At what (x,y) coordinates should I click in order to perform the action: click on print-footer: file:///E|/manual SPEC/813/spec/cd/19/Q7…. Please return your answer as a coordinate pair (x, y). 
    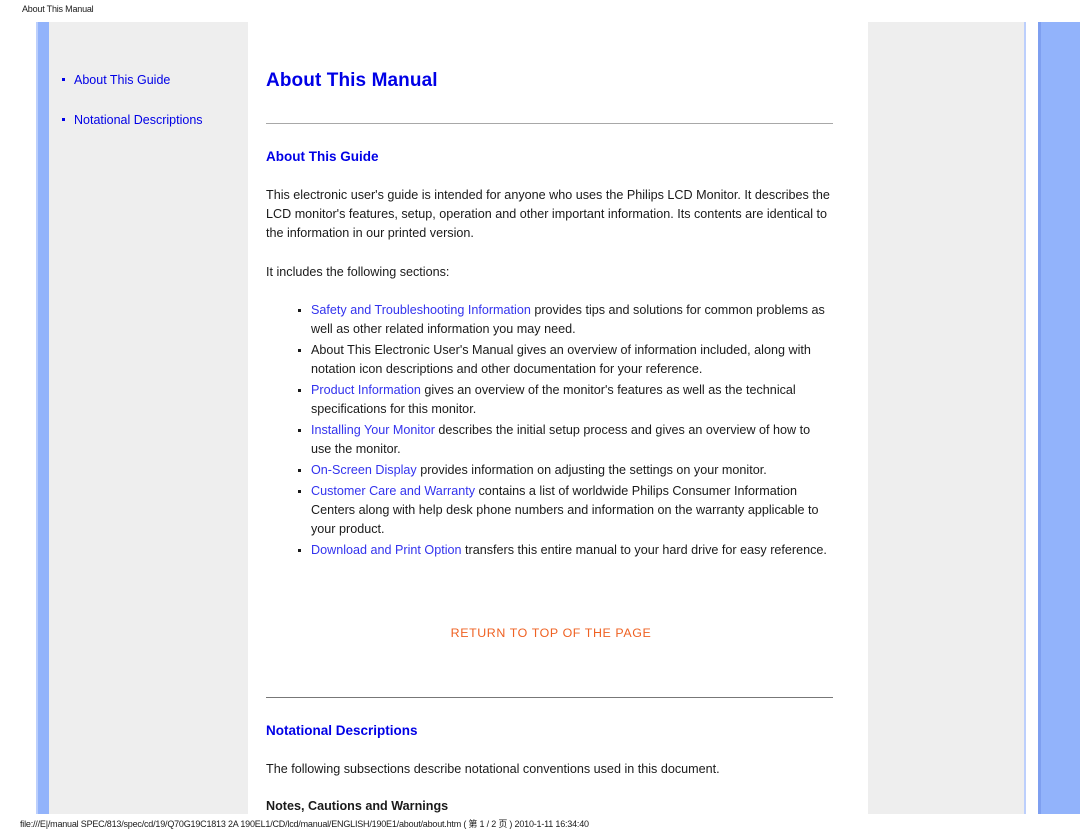
    Looking at the image, I should click on (540, 824).